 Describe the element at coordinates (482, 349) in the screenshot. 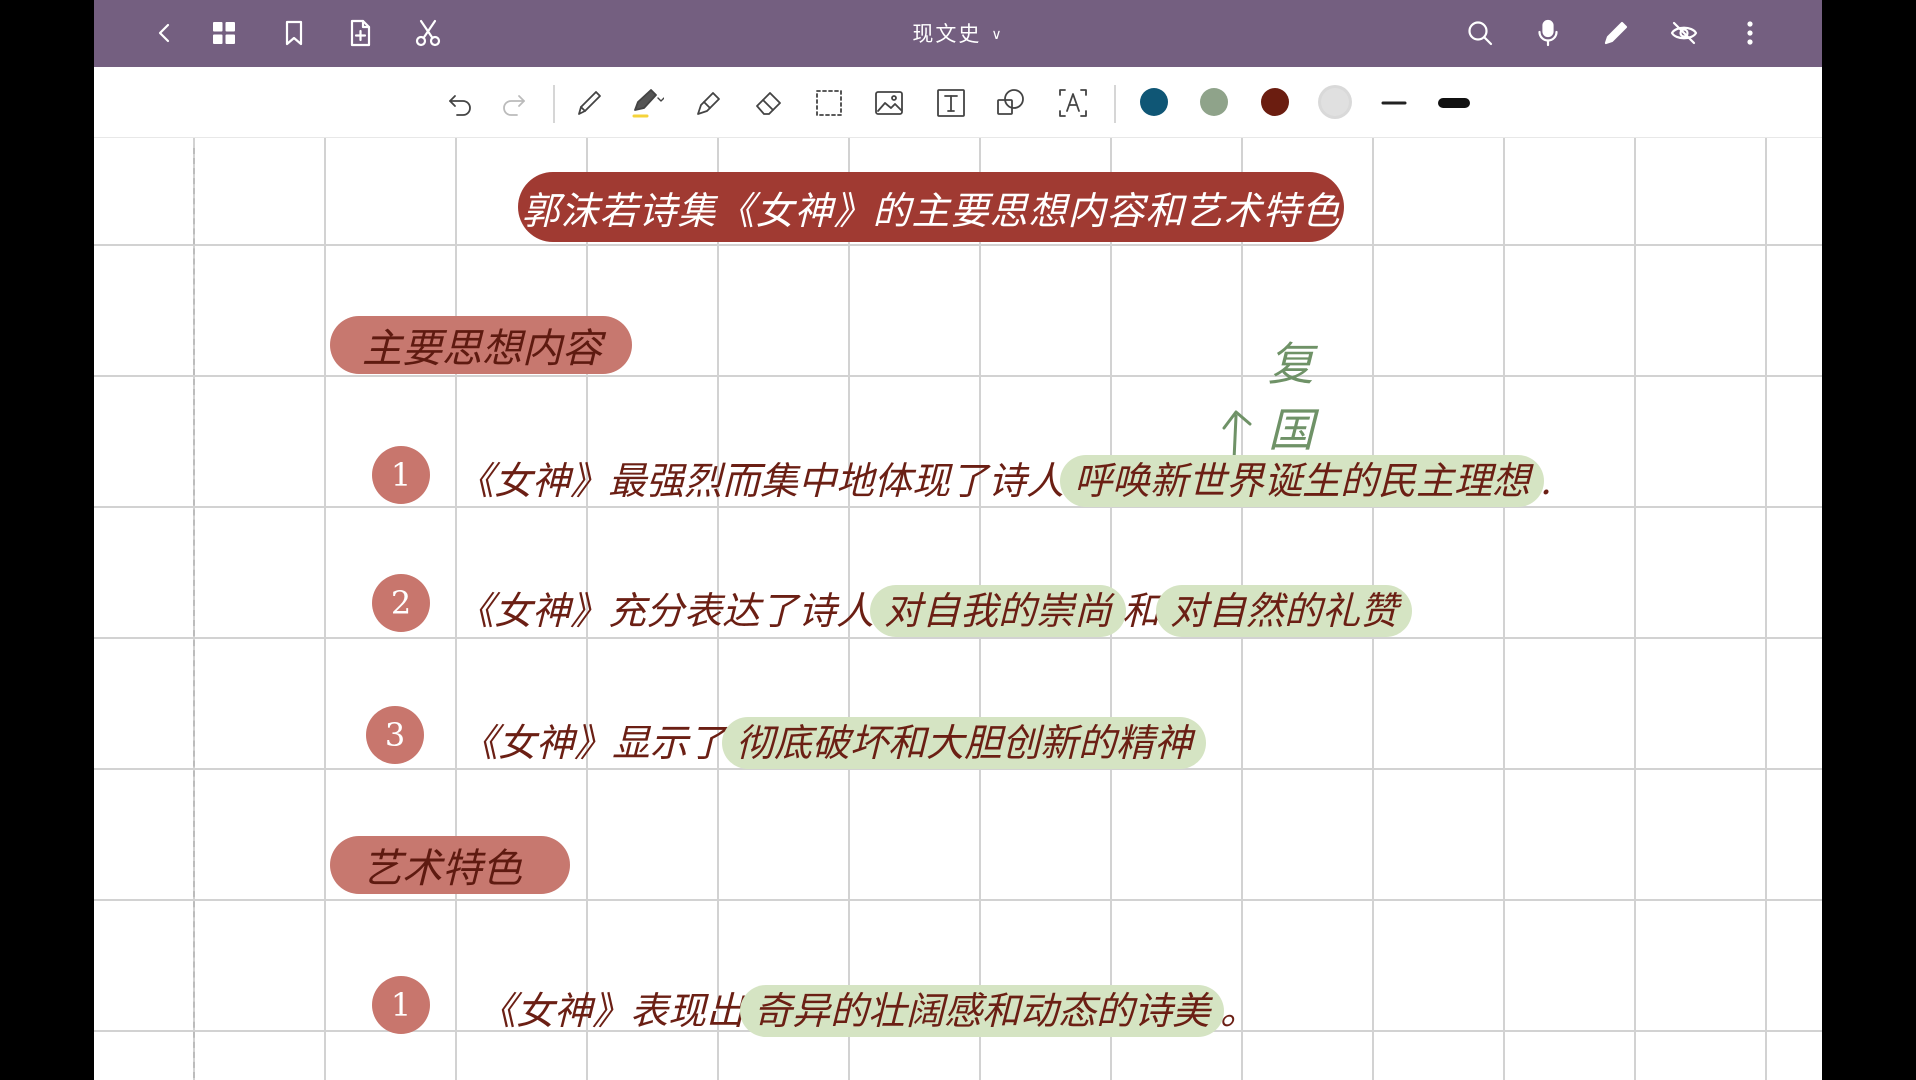

I see `section-heading-text: 主要思想内容` at that location.